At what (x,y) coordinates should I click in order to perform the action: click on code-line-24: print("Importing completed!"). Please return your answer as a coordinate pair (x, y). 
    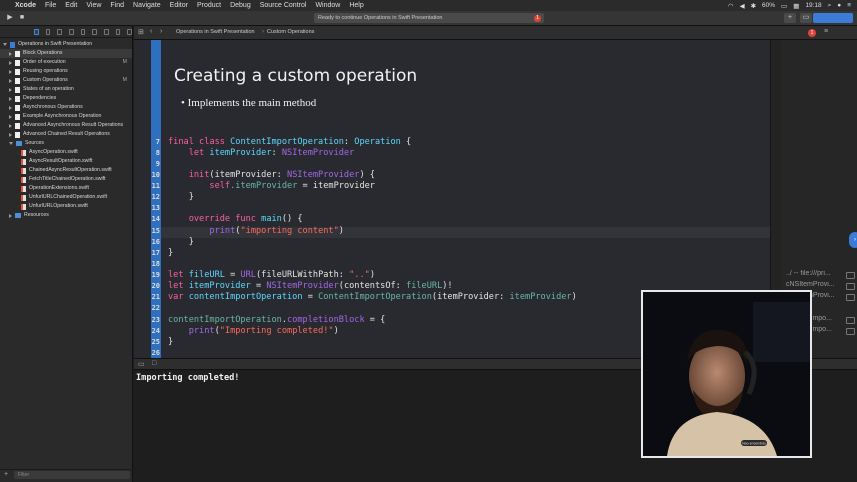
    Looking at the image, I should click on (253, 331).